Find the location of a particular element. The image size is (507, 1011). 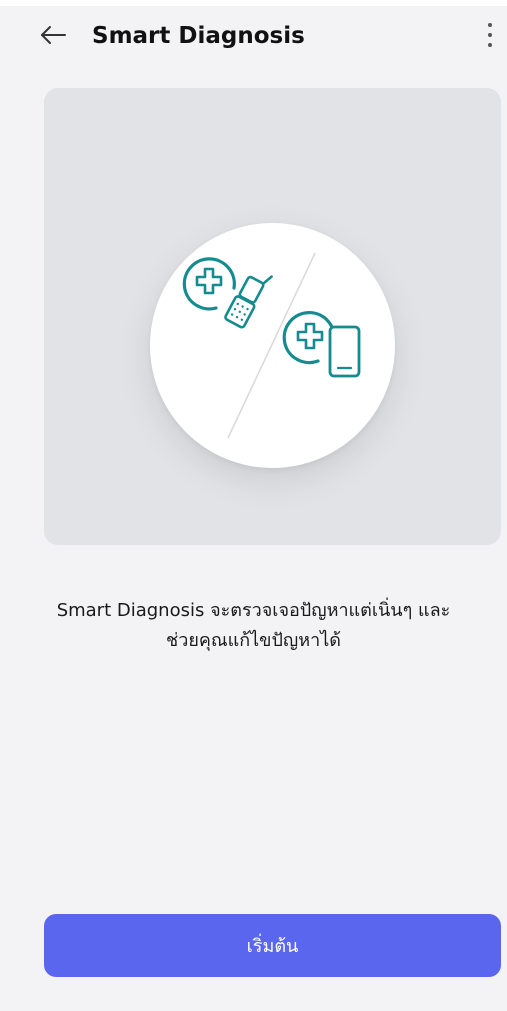

more-vertical-icon is located at coordinates (490, 37).